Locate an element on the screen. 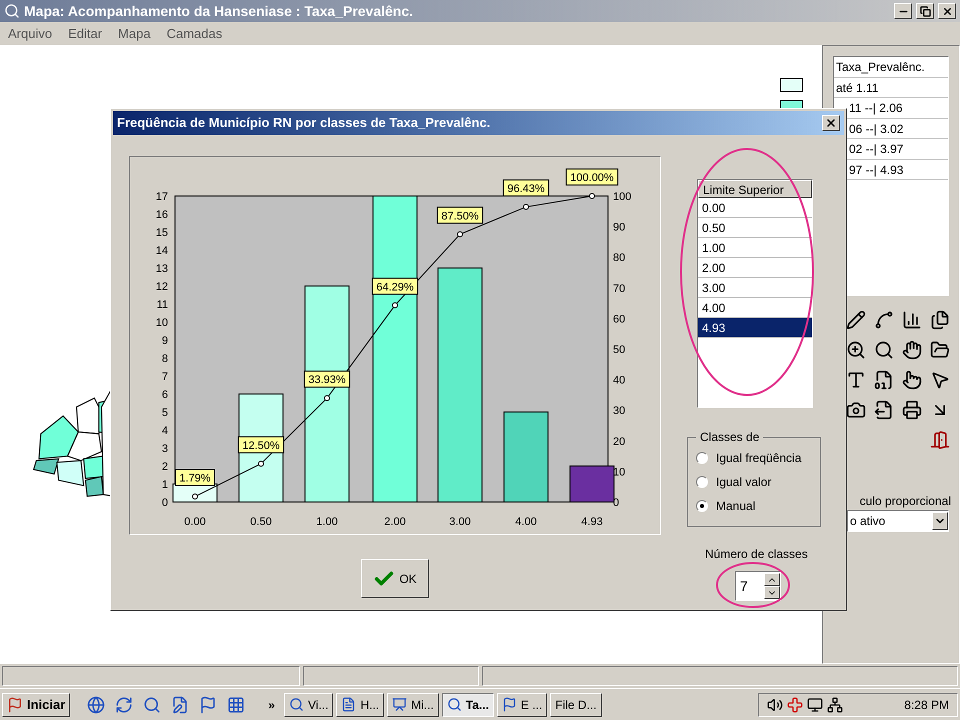 Image resolution: width=960 pixels, height=720 pixels. value-label: 12.50% is located at coordinates (261, 445).